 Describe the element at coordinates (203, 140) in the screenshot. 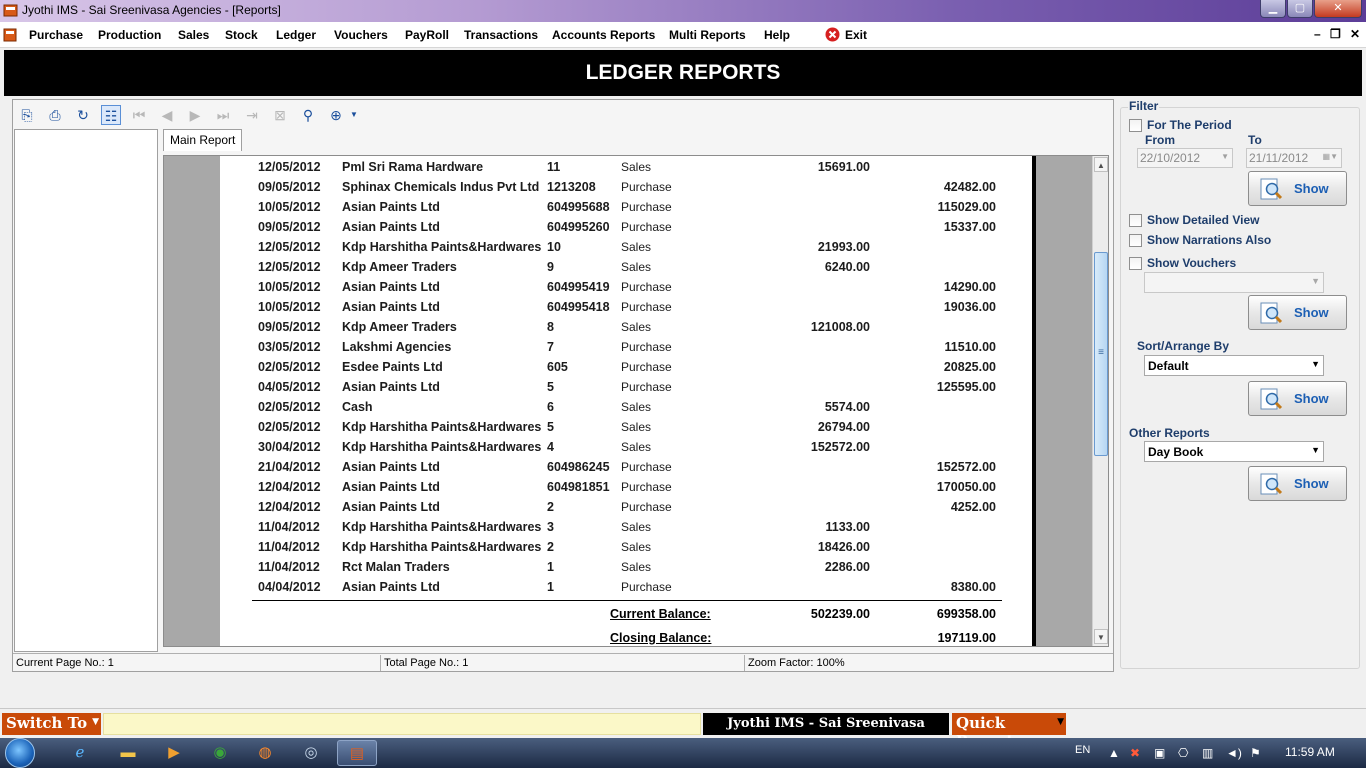

I see `tab-main-report: Main Report` at that location.